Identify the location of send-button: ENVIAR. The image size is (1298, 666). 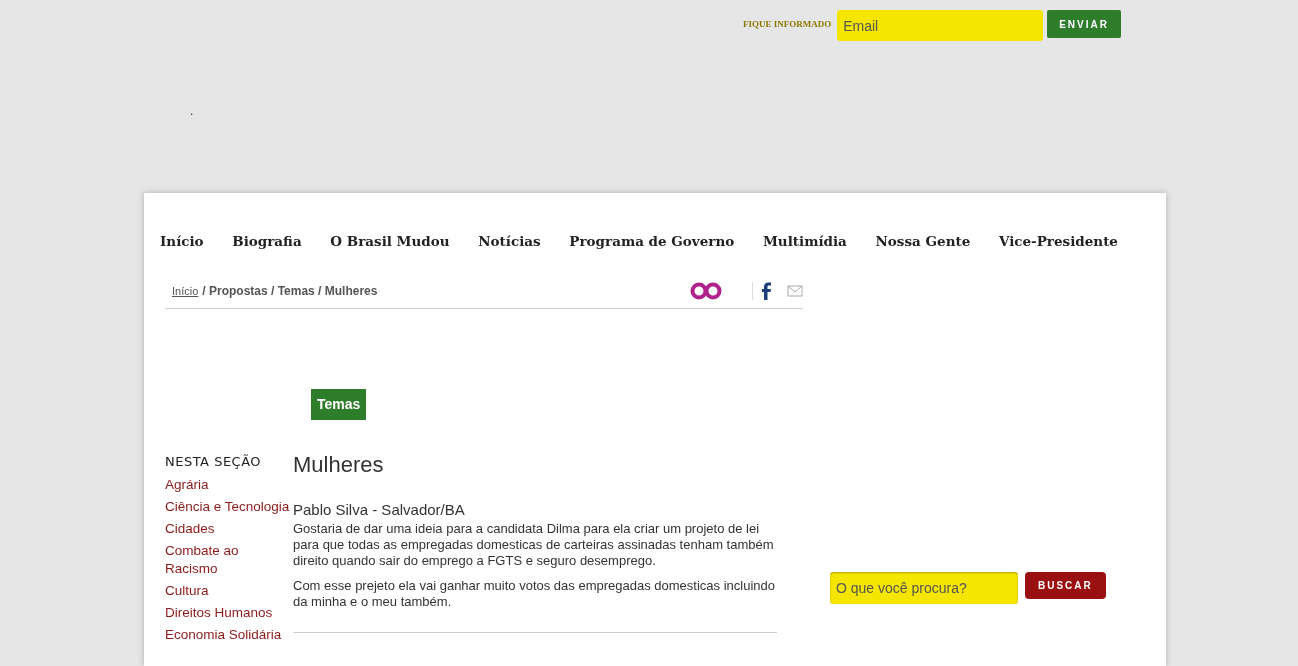
(1084, 24).